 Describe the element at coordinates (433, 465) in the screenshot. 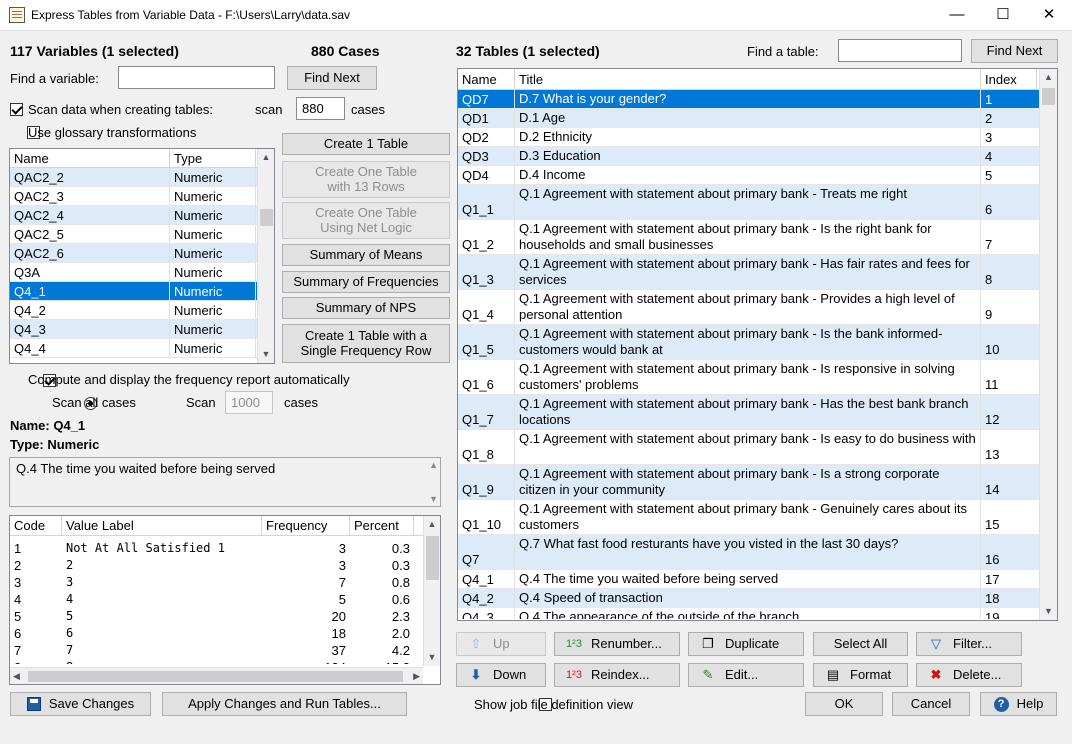

I see `description-scroll-up-icon: ▲` at that location.